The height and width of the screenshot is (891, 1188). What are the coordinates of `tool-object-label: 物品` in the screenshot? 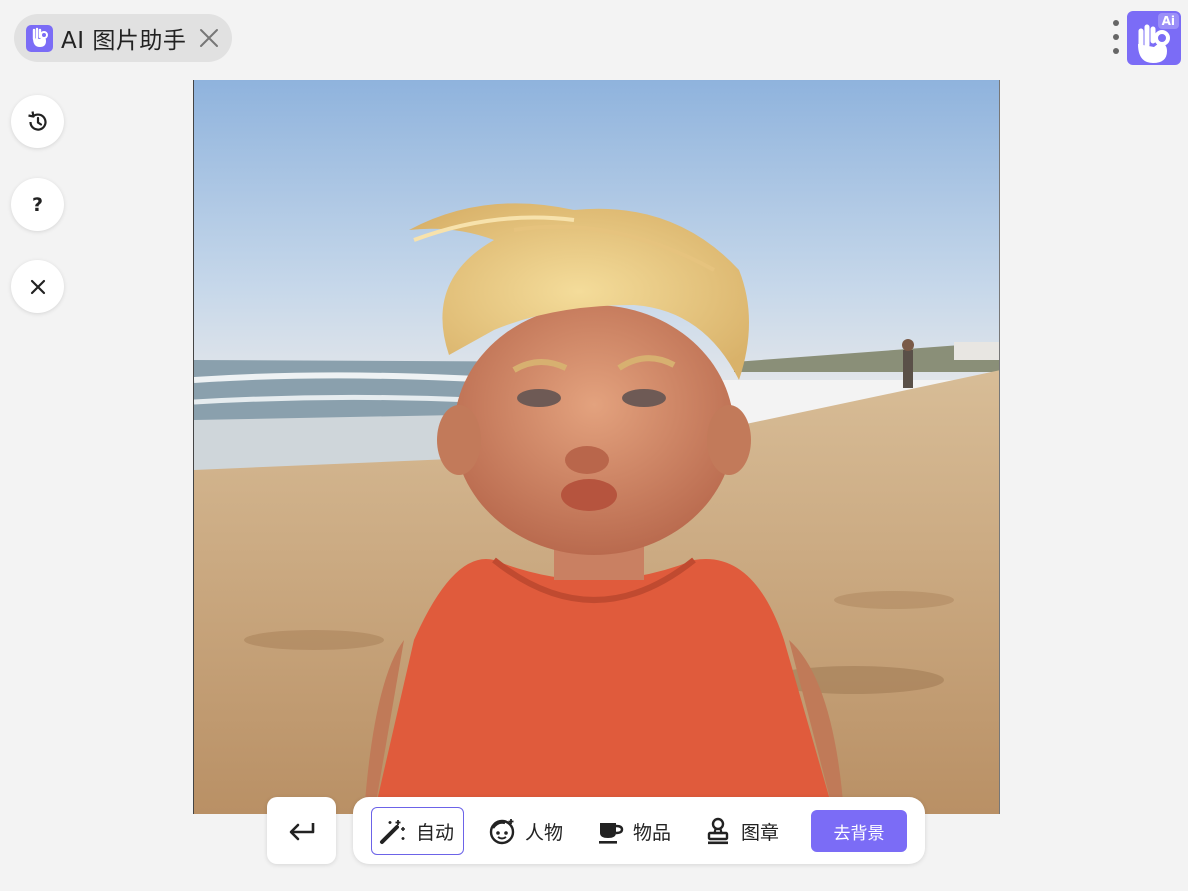 It's located at (652, 832).